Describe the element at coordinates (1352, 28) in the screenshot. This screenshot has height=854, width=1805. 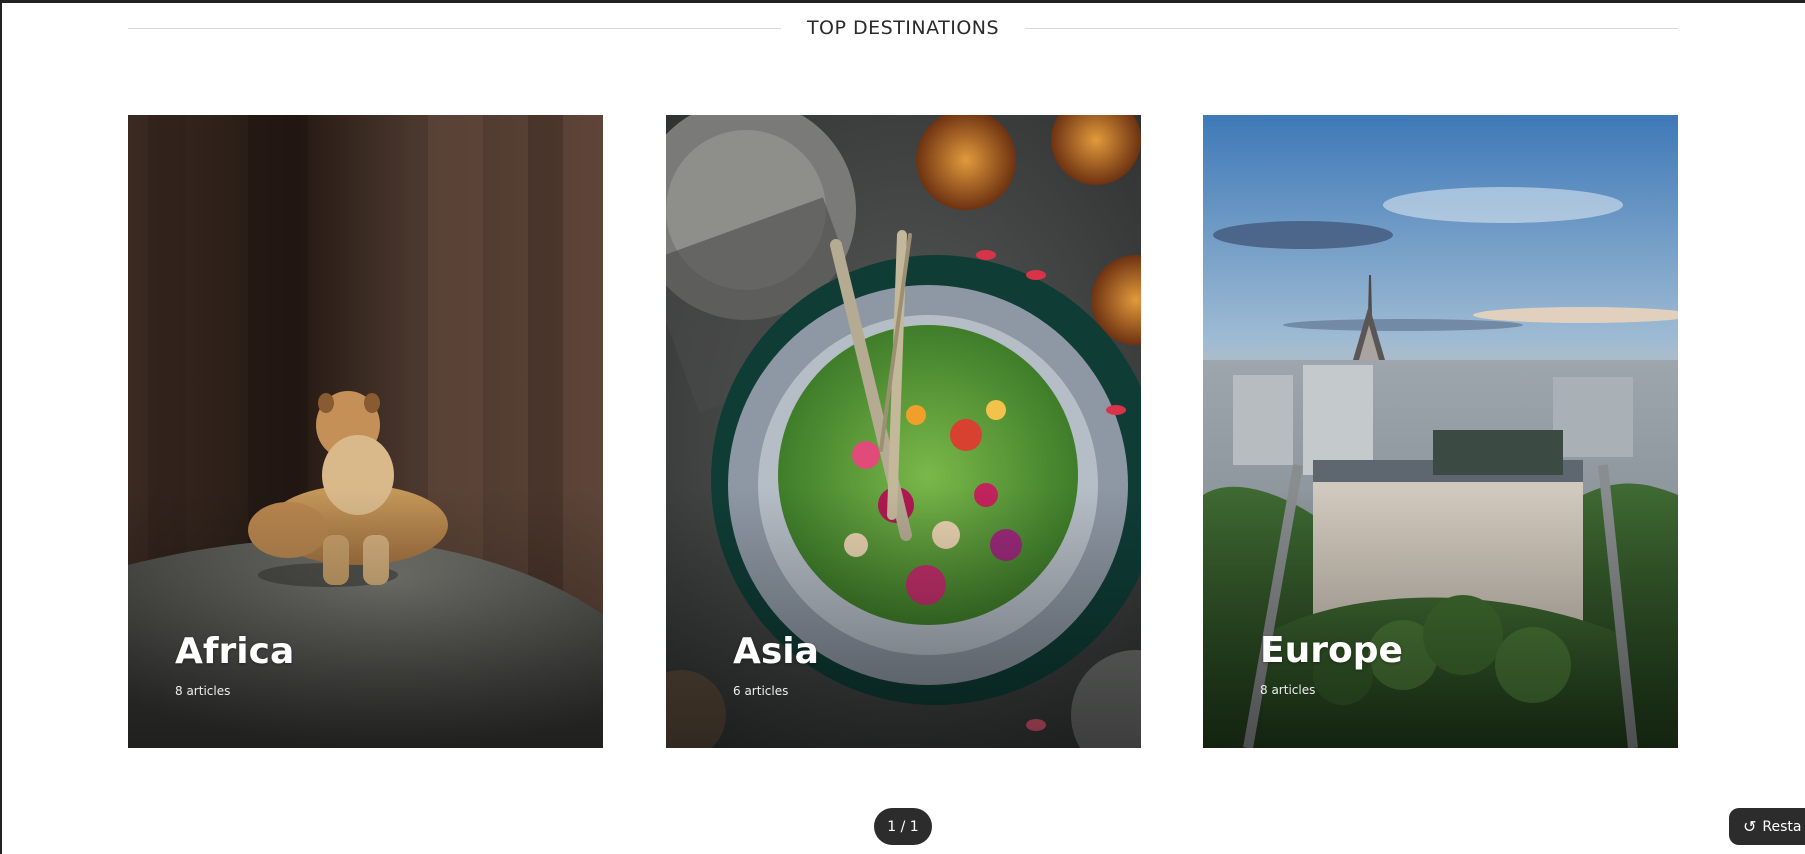
I see `divider-right` at that location.